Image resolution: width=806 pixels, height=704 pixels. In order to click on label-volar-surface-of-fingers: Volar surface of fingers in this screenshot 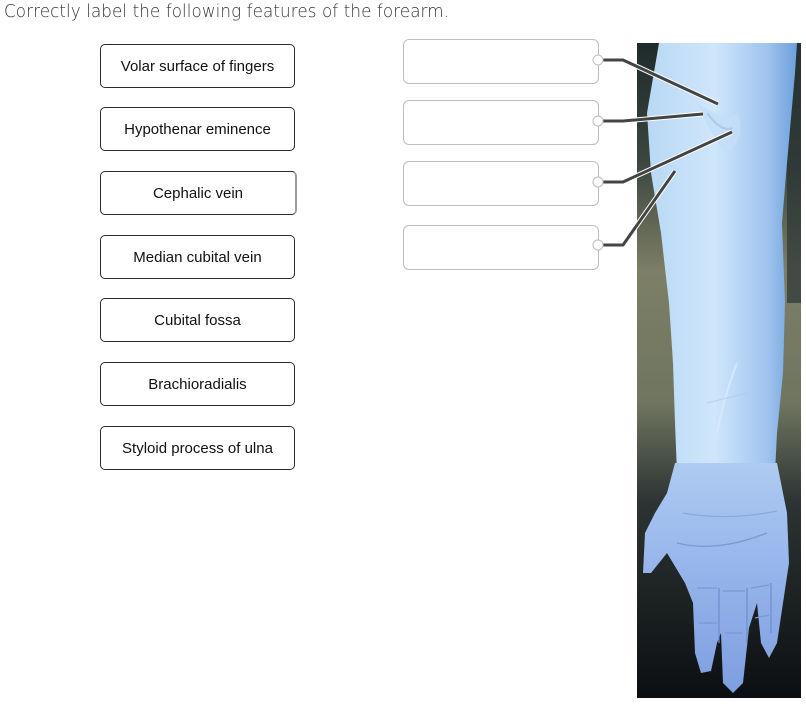, I will do `click(197, 66)`.